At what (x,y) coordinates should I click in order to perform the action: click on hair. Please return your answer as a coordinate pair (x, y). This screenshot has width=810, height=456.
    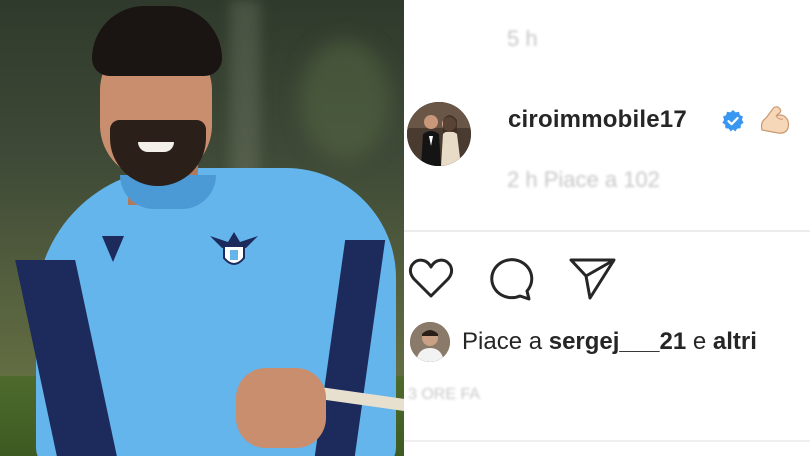
    Looking at the image, I should click on (157, 41).